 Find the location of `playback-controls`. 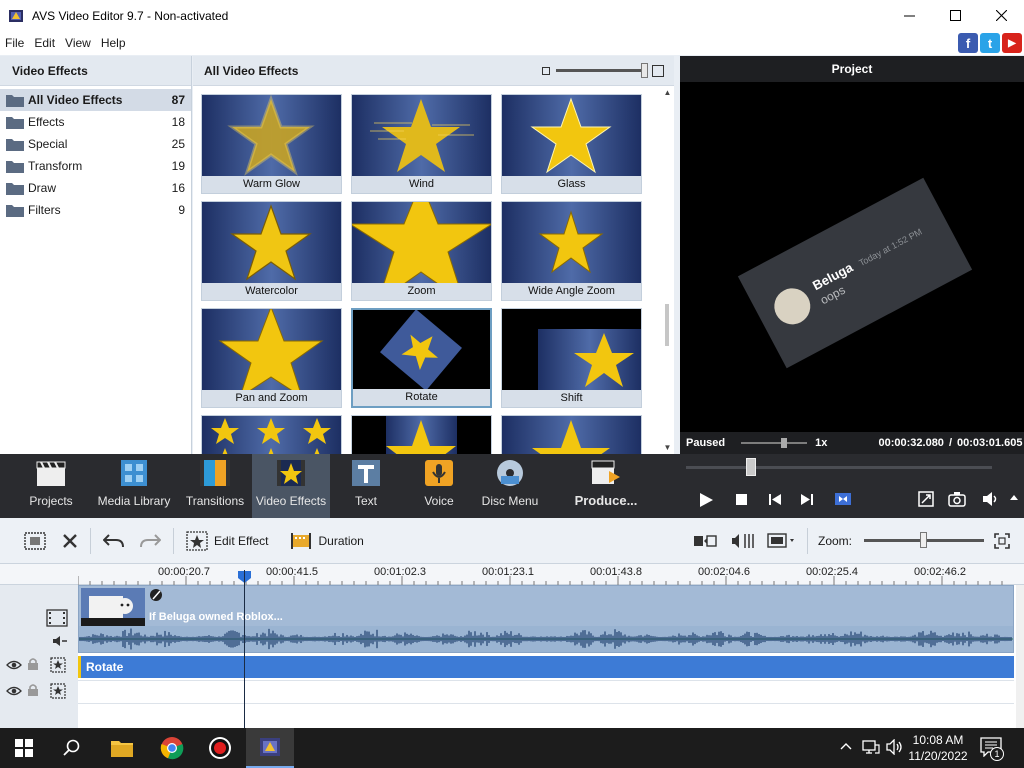

playback-controls is located at coordinates (852, 486).